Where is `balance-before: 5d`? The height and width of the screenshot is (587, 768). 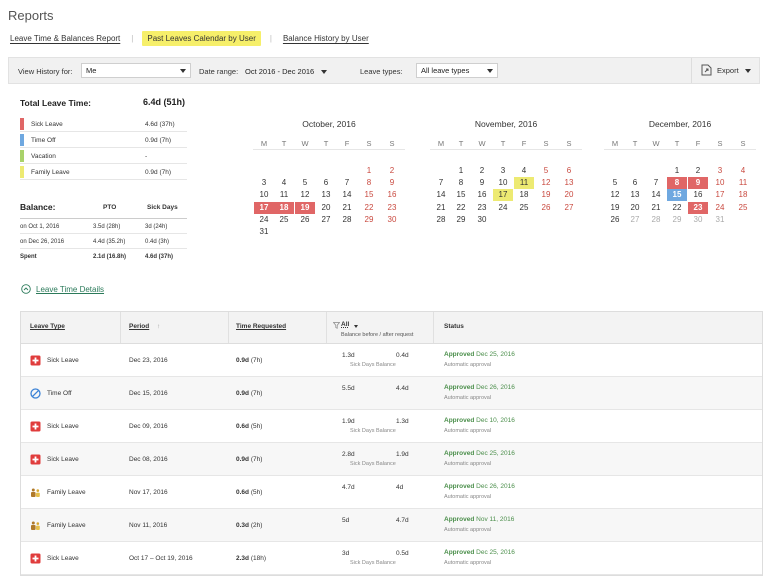 balance-before: 5d is located at coordinates (346, 520).